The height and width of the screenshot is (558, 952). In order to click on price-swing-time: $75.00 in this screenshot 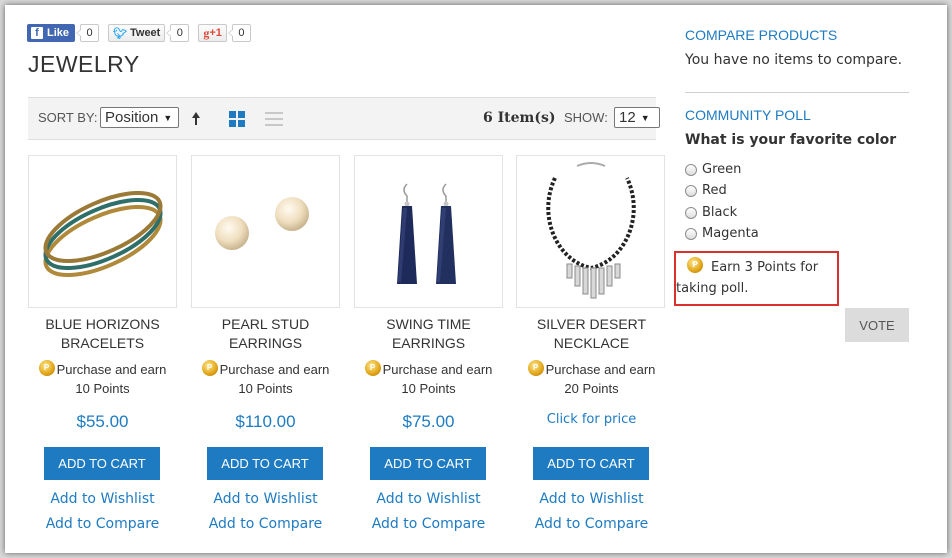, I will do `click(428, 421)`.